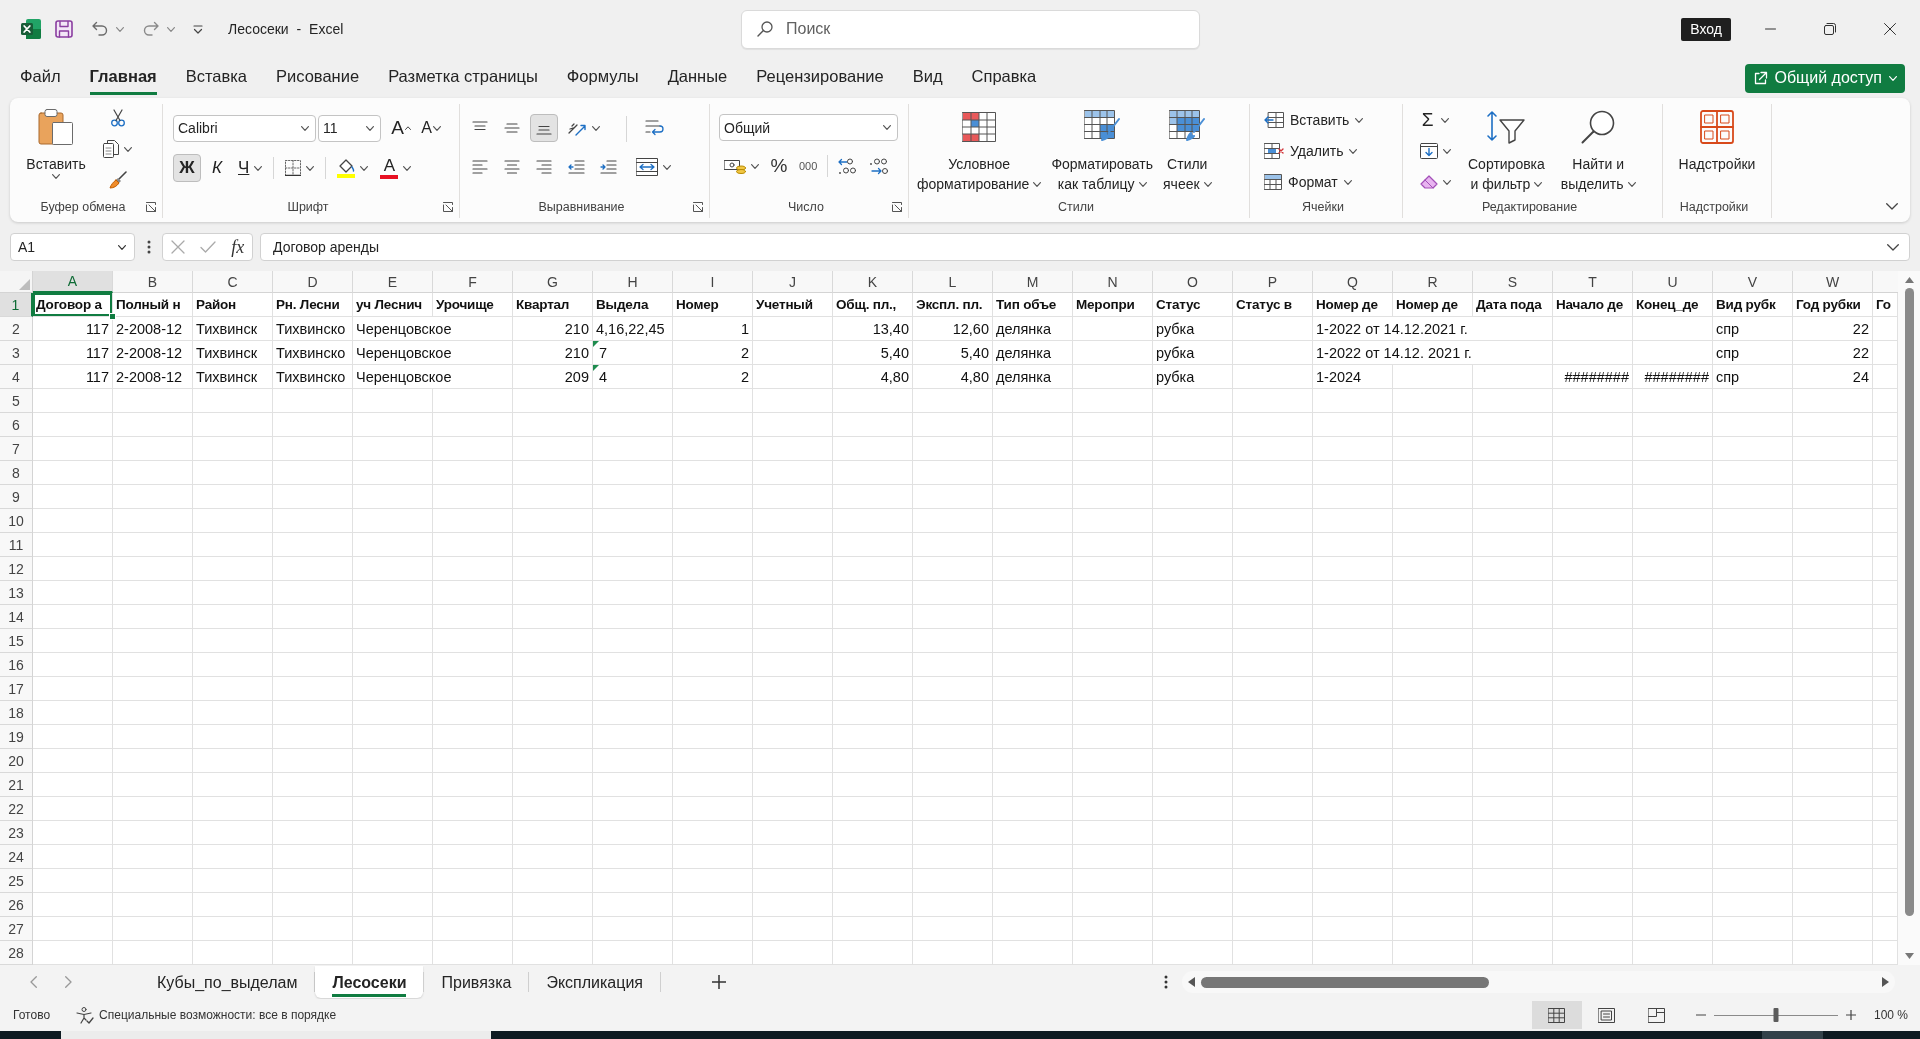 This screenshot has width=1920, height=1039. Describe the element at coordinates (1556, 1015) in the screenshot. I see `view-button` at that location.